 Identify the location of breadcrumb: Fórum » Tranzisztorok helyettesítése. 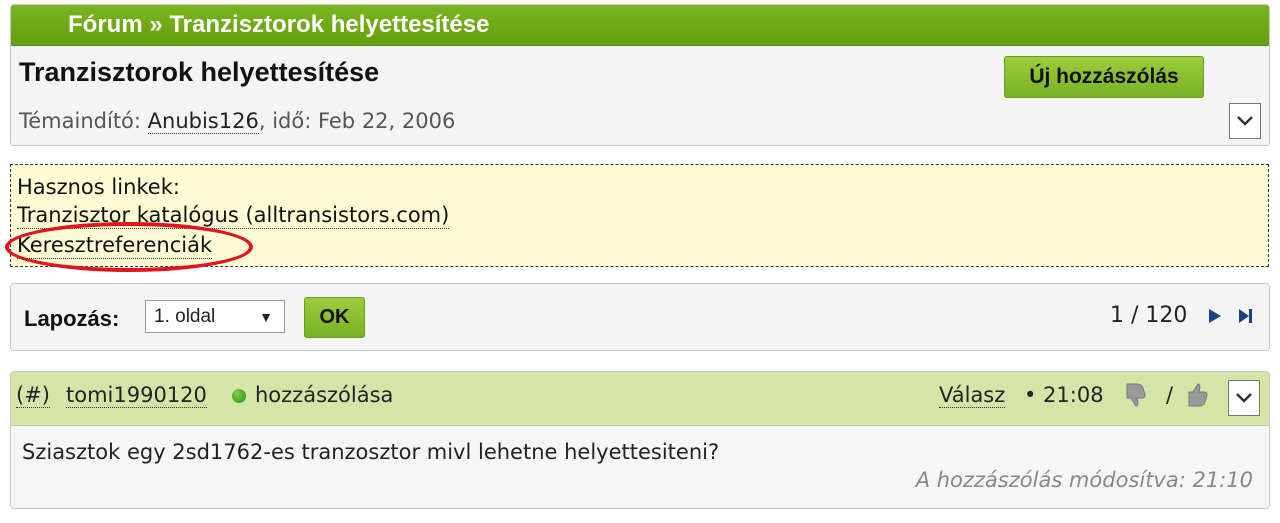
(278, 25).